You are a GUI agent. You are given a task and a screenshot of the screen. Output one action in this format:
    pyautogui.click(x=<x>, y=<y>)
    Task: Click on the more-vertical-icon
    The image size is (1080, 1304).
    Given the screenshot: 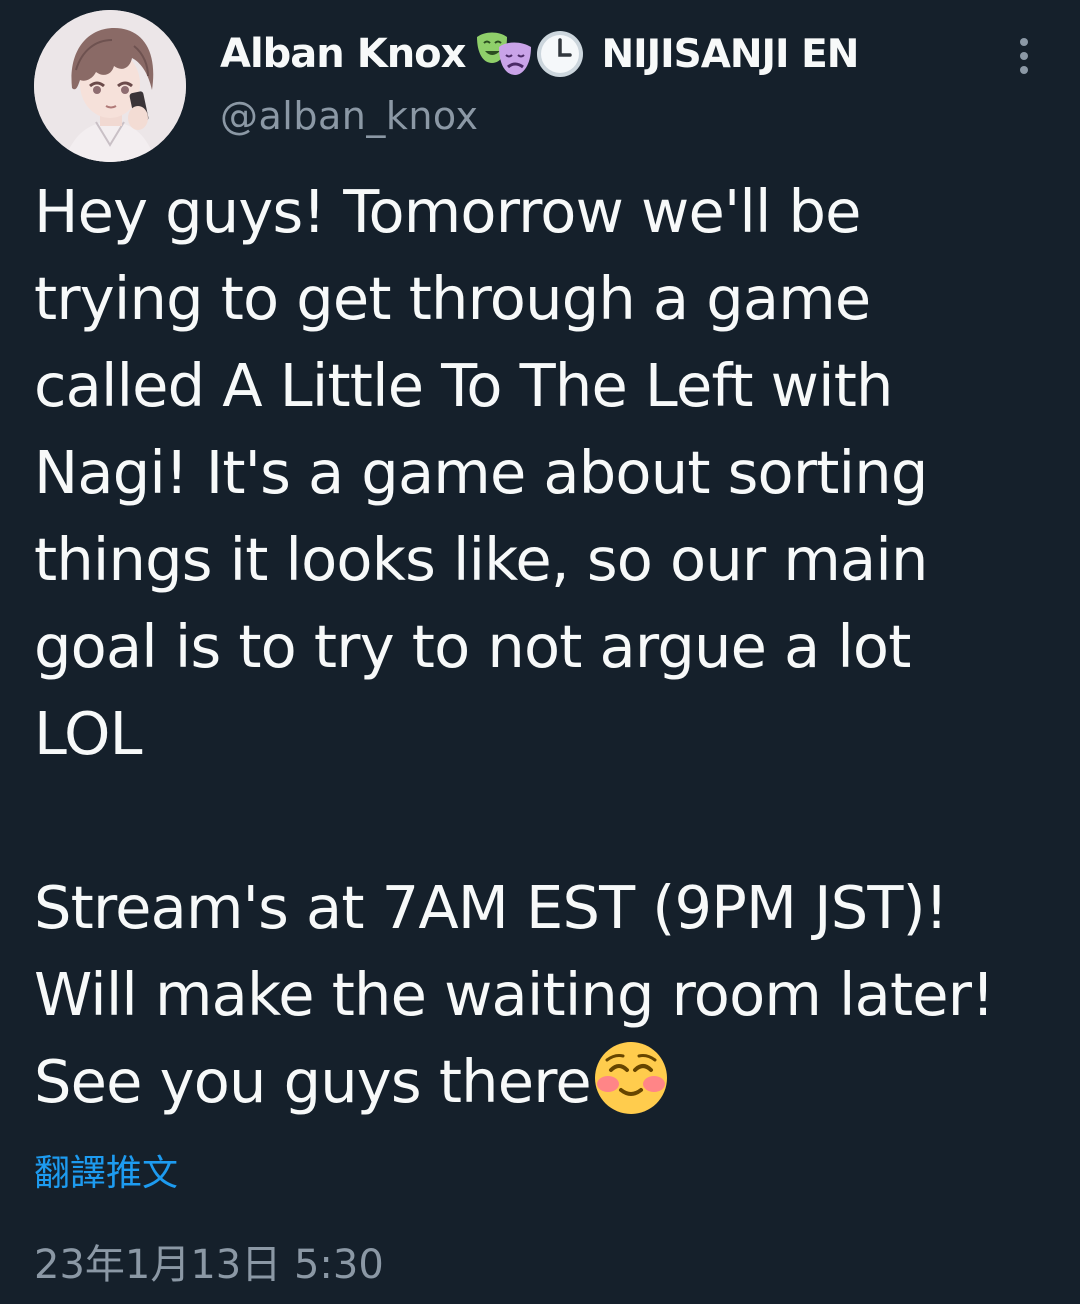 What is the action you would take?
    pyautogui.click(x=1024, y=56)
    